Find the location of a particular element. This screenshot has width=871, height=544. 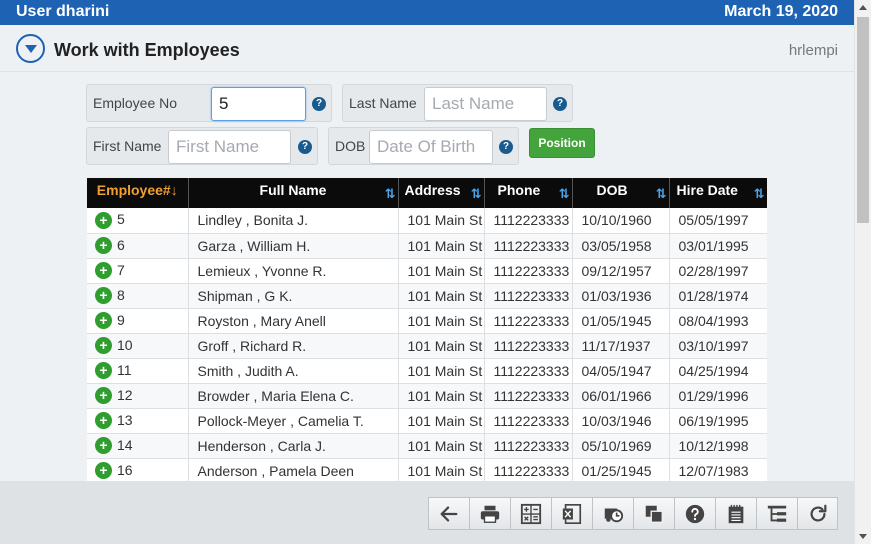

cell-text: 16 is located at coordinates (125, 469).